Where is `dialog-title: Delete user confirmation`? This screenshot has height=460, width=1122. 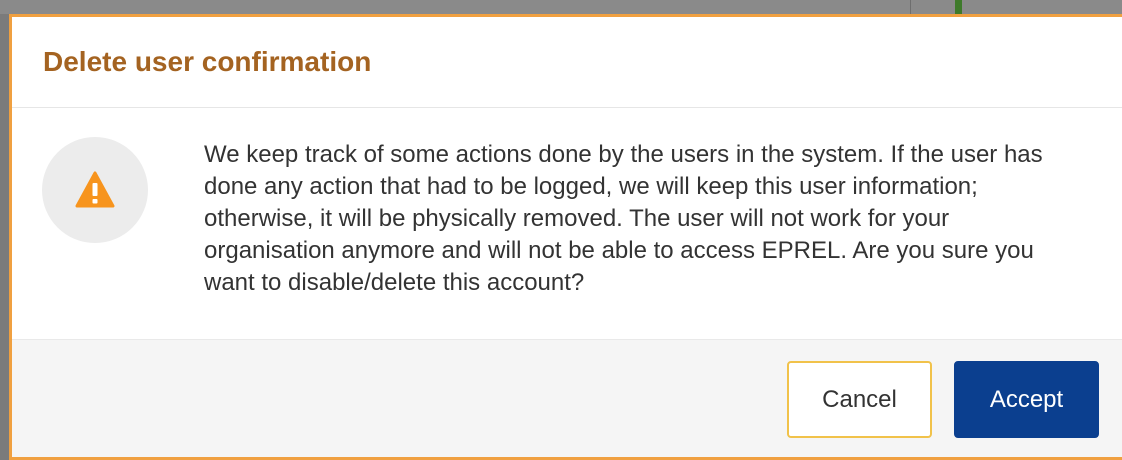
dialog-title: Delete user confirmation is located at coordinates (207, 61).